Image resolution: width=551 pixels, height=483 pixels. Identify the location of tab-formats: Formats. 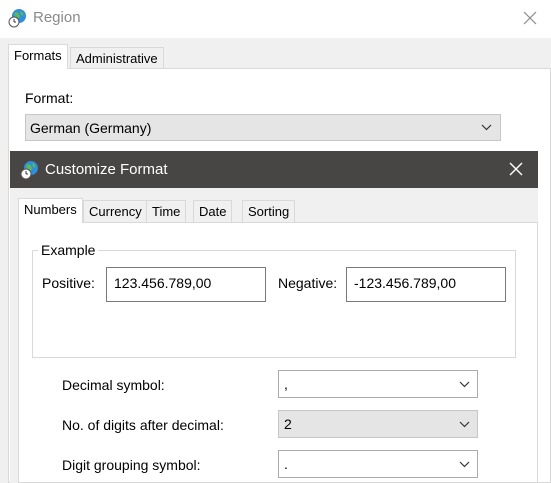
(38, 56).